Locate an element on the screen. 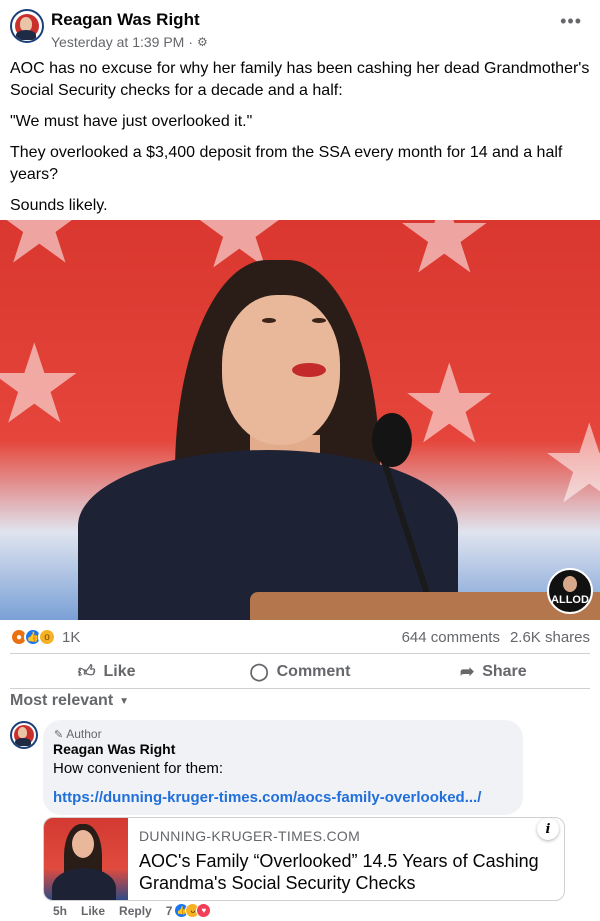 This screenshot has width=600, height=921. post-meta: Yesterday at 1:39 PM · ⚙ is located at coordinates (129, 42).